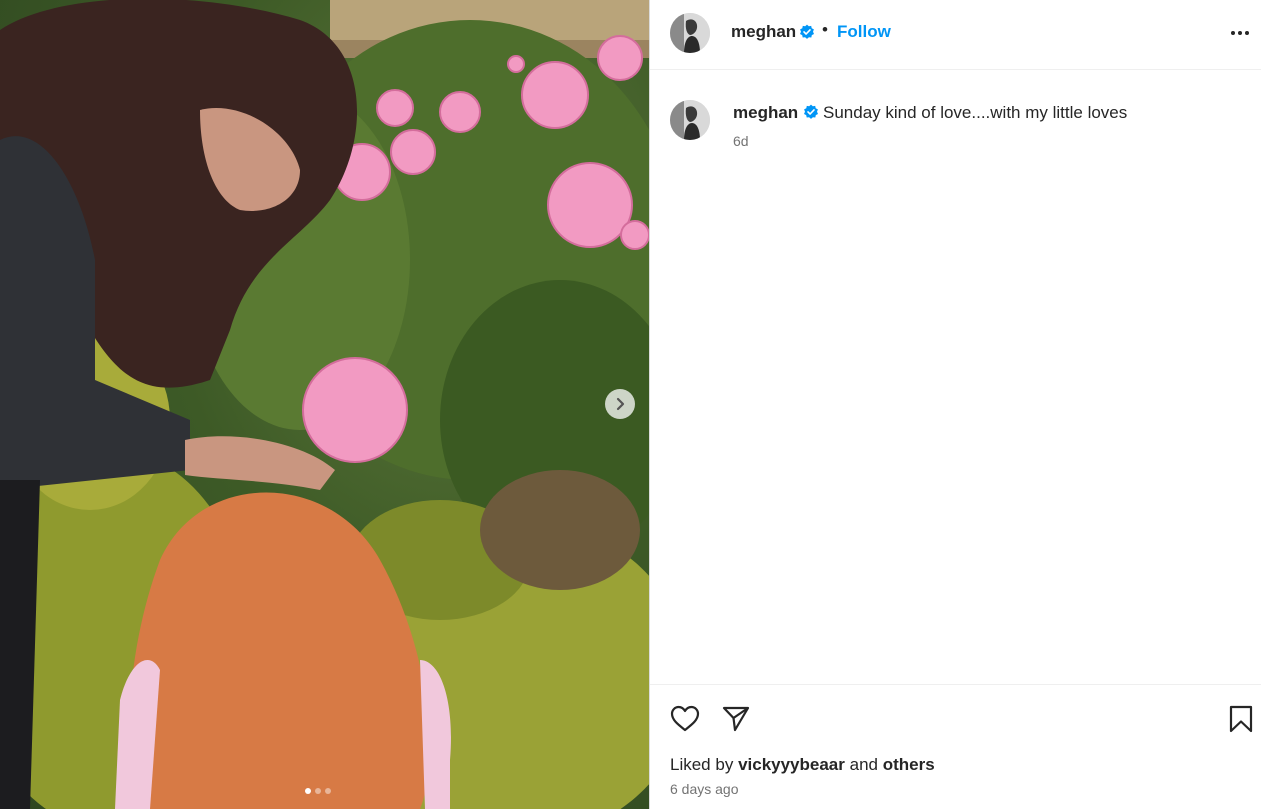 The width and height of the screenshot is (1261, 809). What do you see at coordinates (1241, 719) in the screenshot?
I see `bookmark-icon` at bounding box center [1241, 719].